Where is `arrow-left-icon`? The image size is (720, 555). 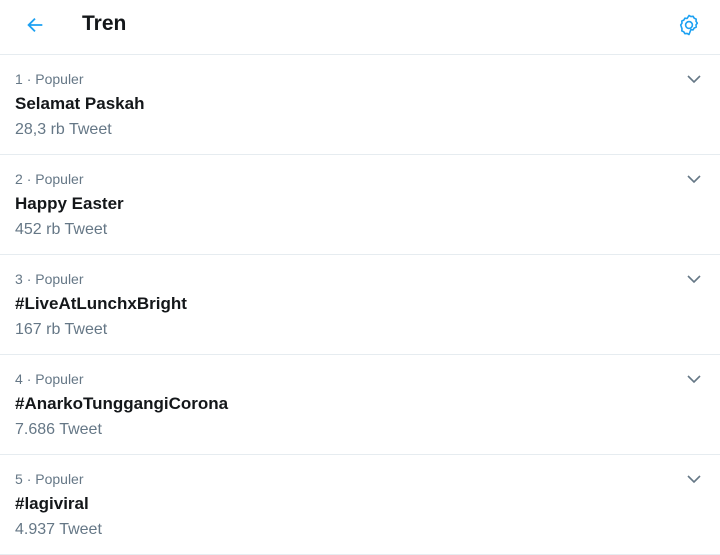
arrow-left-icon is located at coordinates (35, 25).